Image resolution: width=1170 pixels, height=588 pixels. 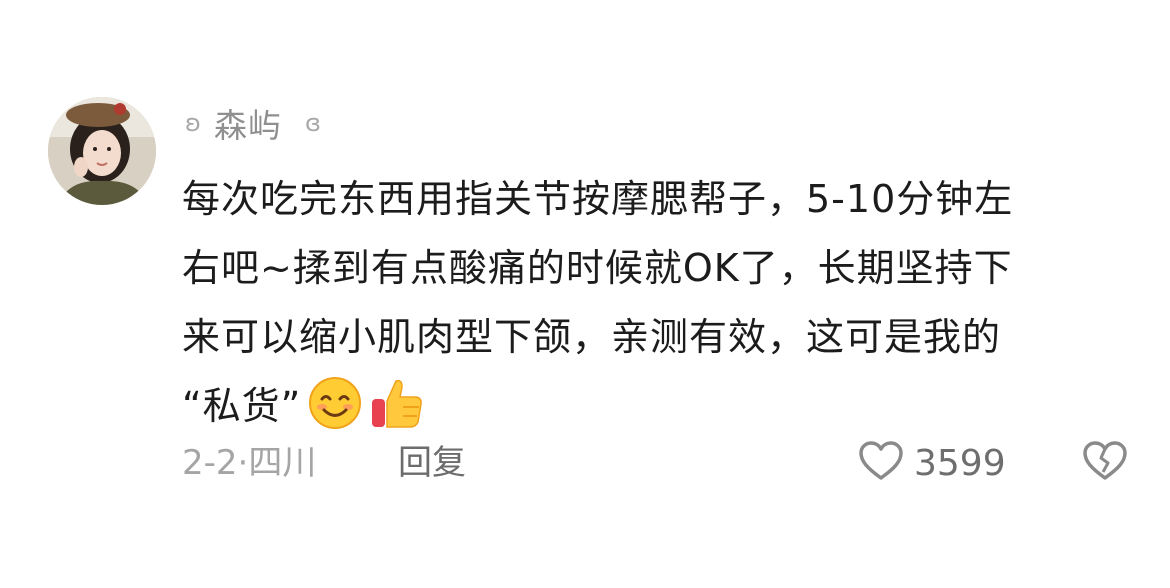 I want to click on comment-line: 右吧~揉到有点酸痛的时候就OK了，长期坚持下, so click(x=597, y=268).